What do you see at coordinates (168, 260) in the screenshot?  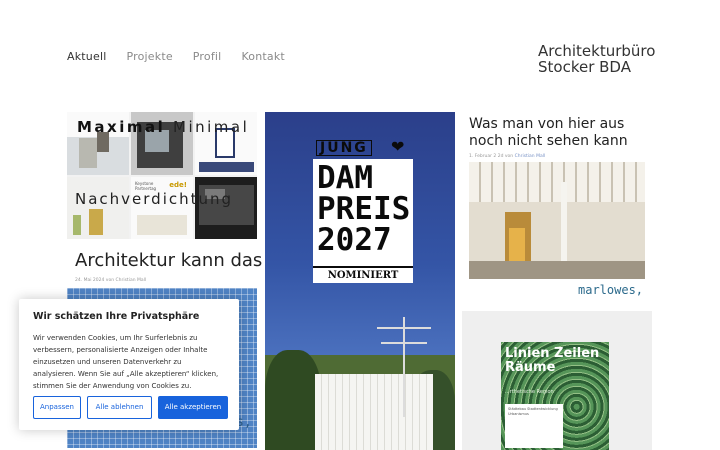 I see `post-title-architektur: Architektur kann das` at bounding box center [168, 260].